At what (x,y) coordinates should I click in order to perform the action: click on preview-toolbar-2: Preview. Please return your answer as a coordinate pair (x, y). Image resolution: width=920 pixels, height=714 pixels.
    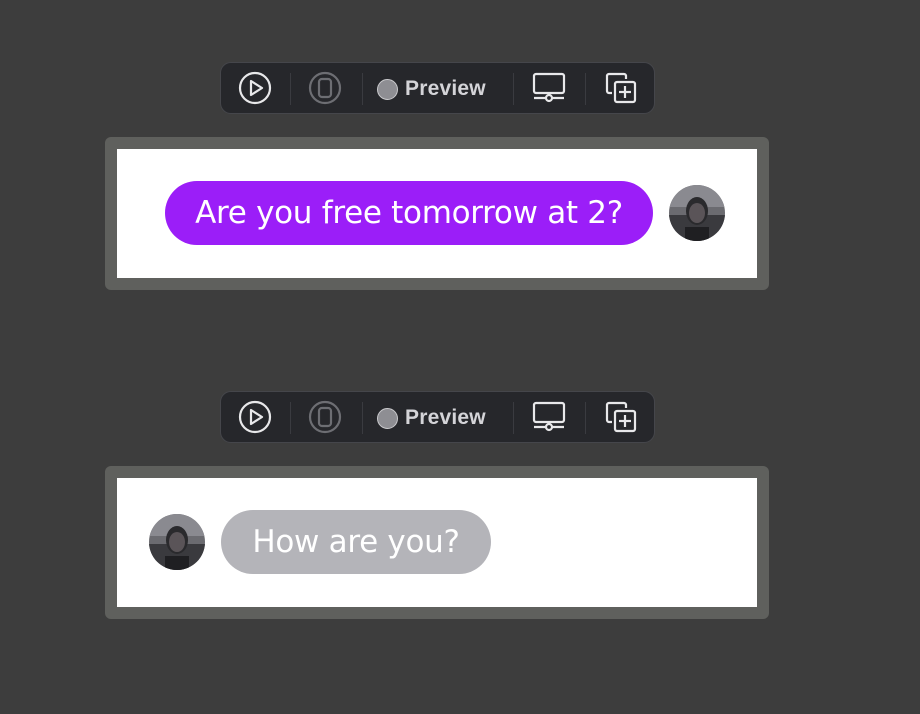
    Looking at the image, I should click on (437, 417).